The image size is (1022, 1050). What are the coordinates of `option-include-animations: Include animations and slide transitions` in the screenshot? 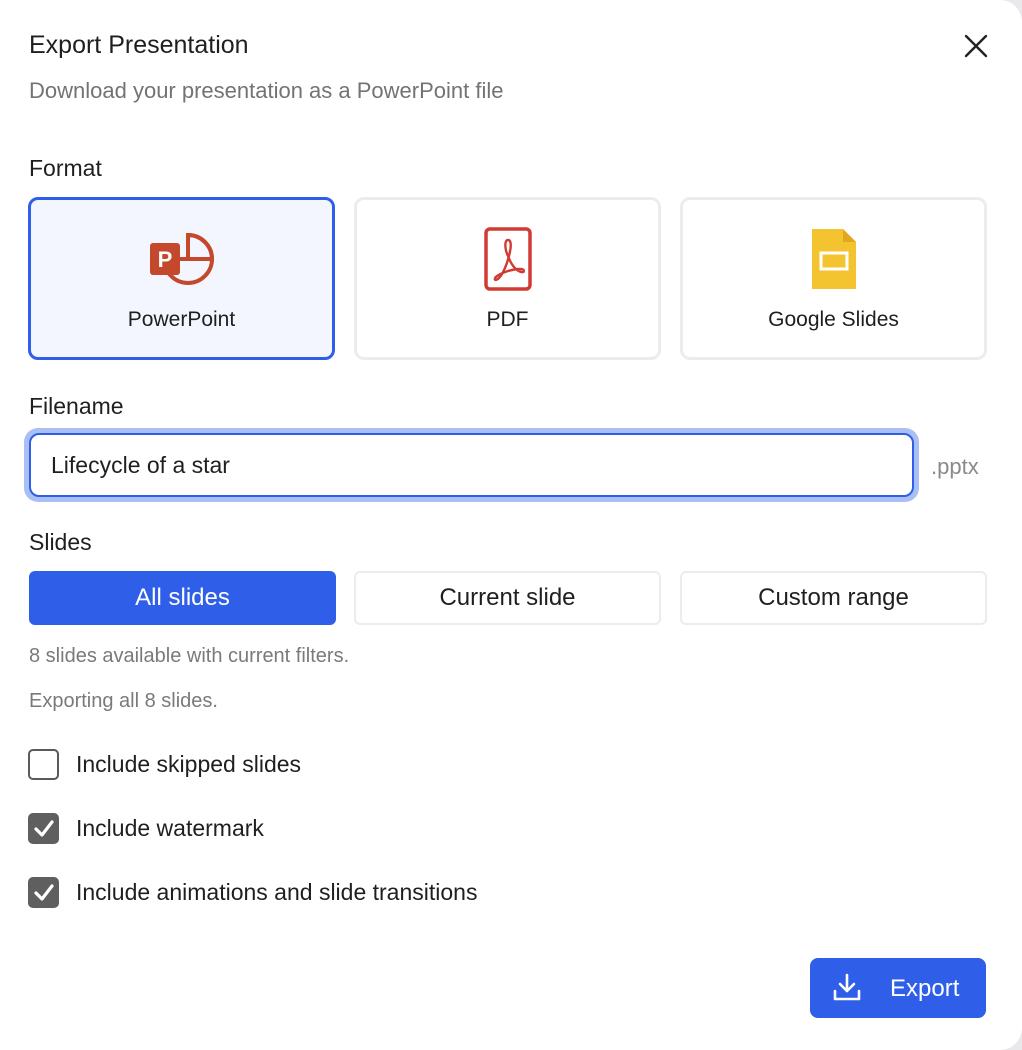 It's located at (252, 892).